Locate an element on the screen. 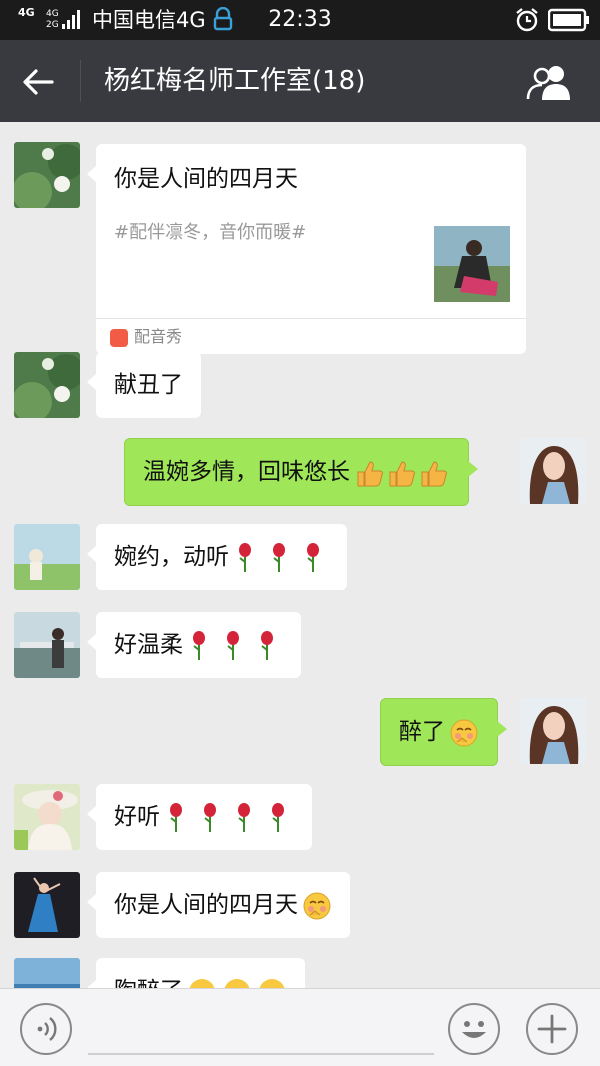  status-bar: 4G 4G 2G 中国电信4G 22:33 is located at coordinates (300, 20).